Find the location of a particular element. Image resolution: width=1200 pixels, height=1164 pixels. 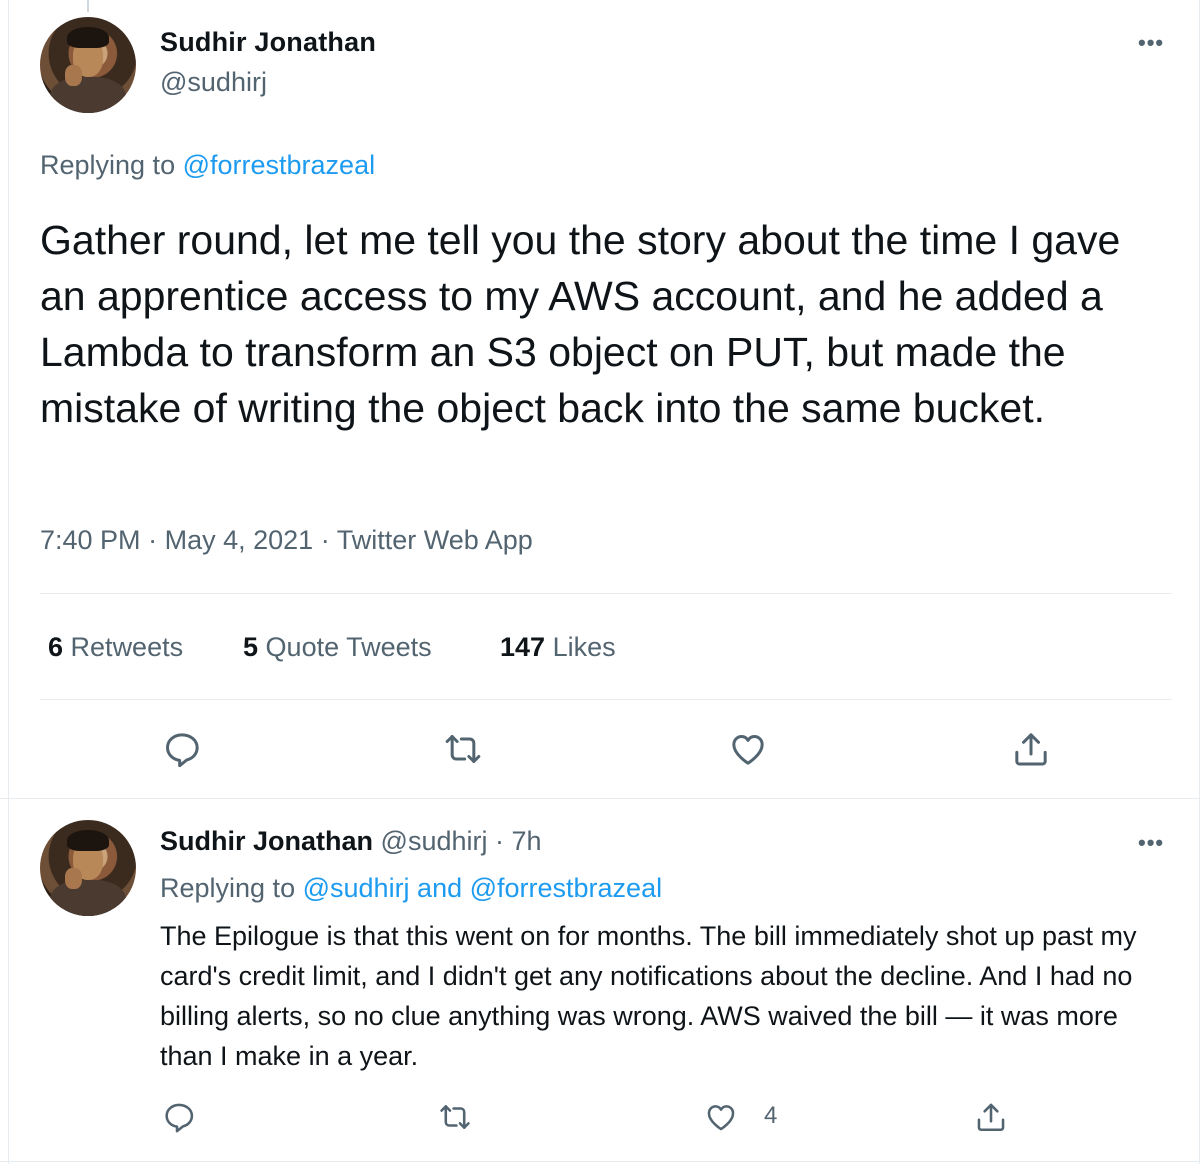

quote-tweets-count: 5 is located at coordinates (251, 647).